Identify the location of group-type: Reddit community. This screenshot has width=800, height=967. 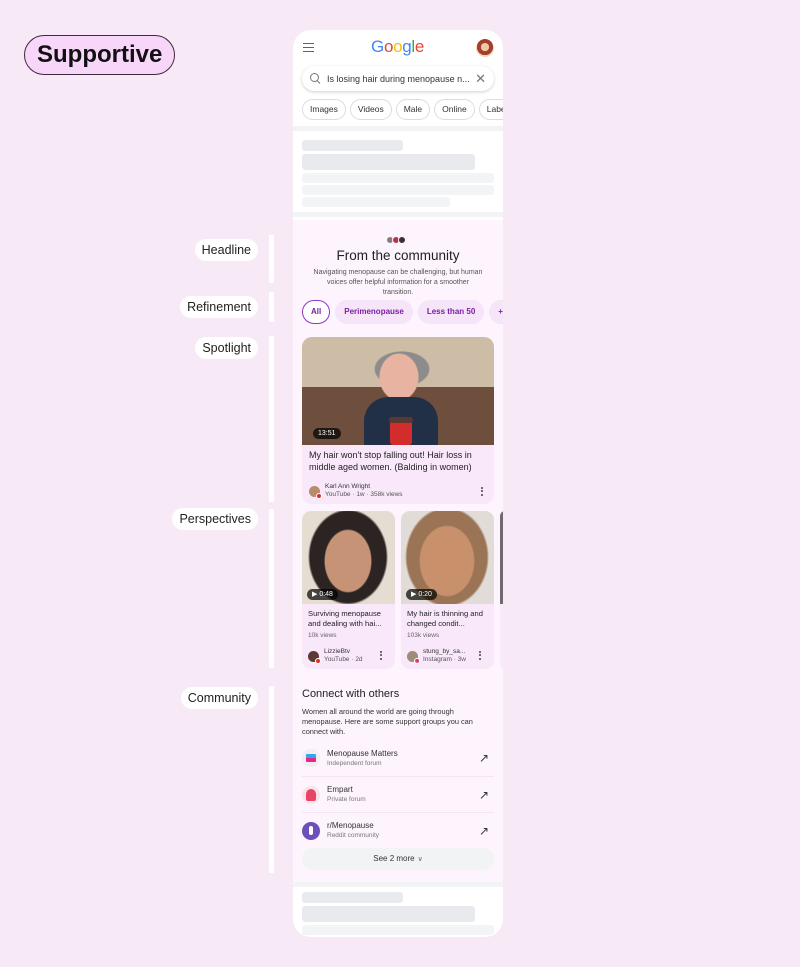
(353, 835).